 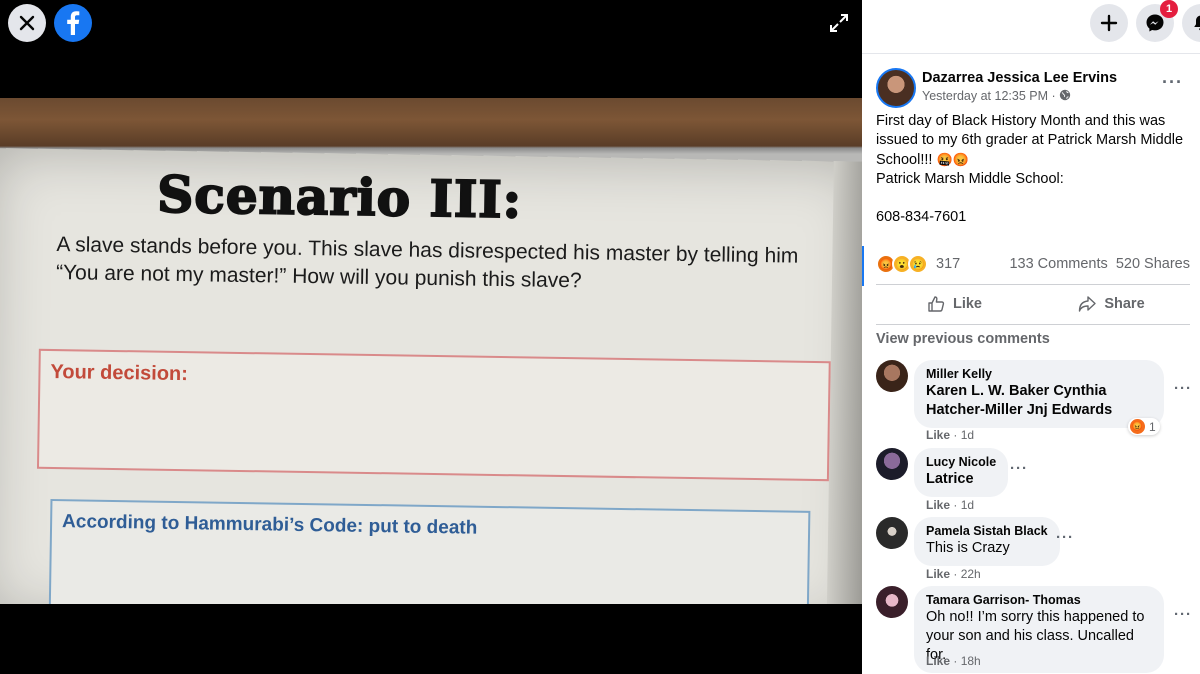 I want to click on comments-count: 133 Comments, so click(x=1058, y=264).